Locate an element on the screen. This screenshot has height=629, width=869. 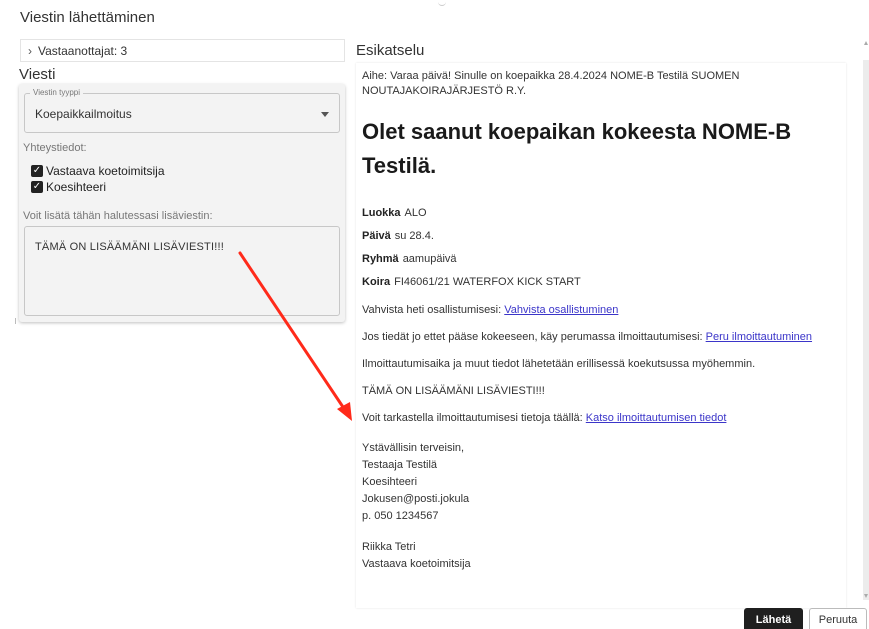
signature-block-2: Riikka Tetri Vastaava koetoimitsija is located at coordinates (416, 555).